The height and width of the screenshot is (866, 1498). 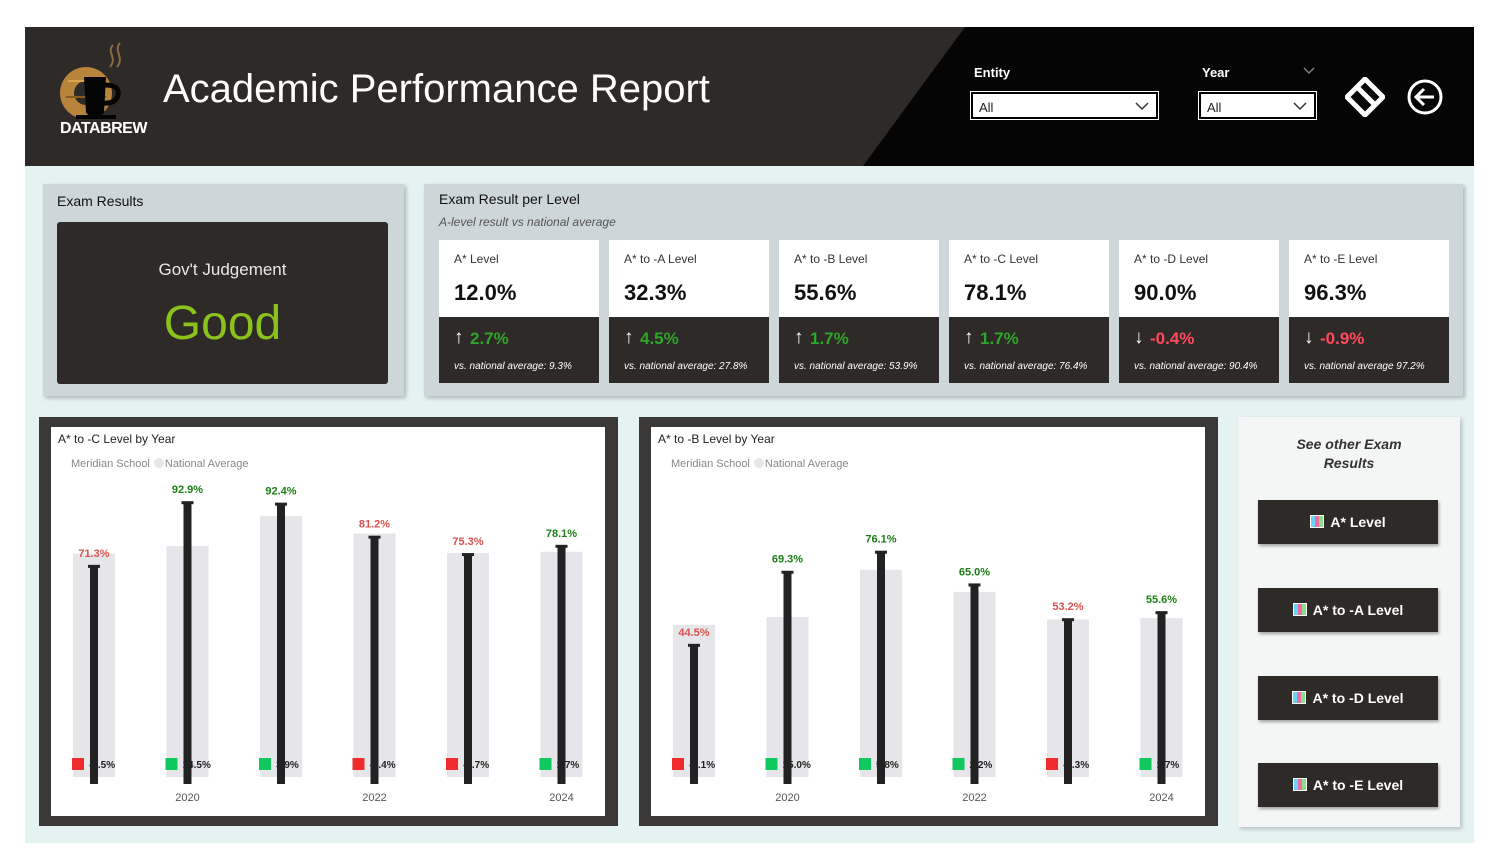 What do you see at coordinates (197, 765) in the screenshot?
I see `difference-label: 14.5%` at bounding box center [197, 765].